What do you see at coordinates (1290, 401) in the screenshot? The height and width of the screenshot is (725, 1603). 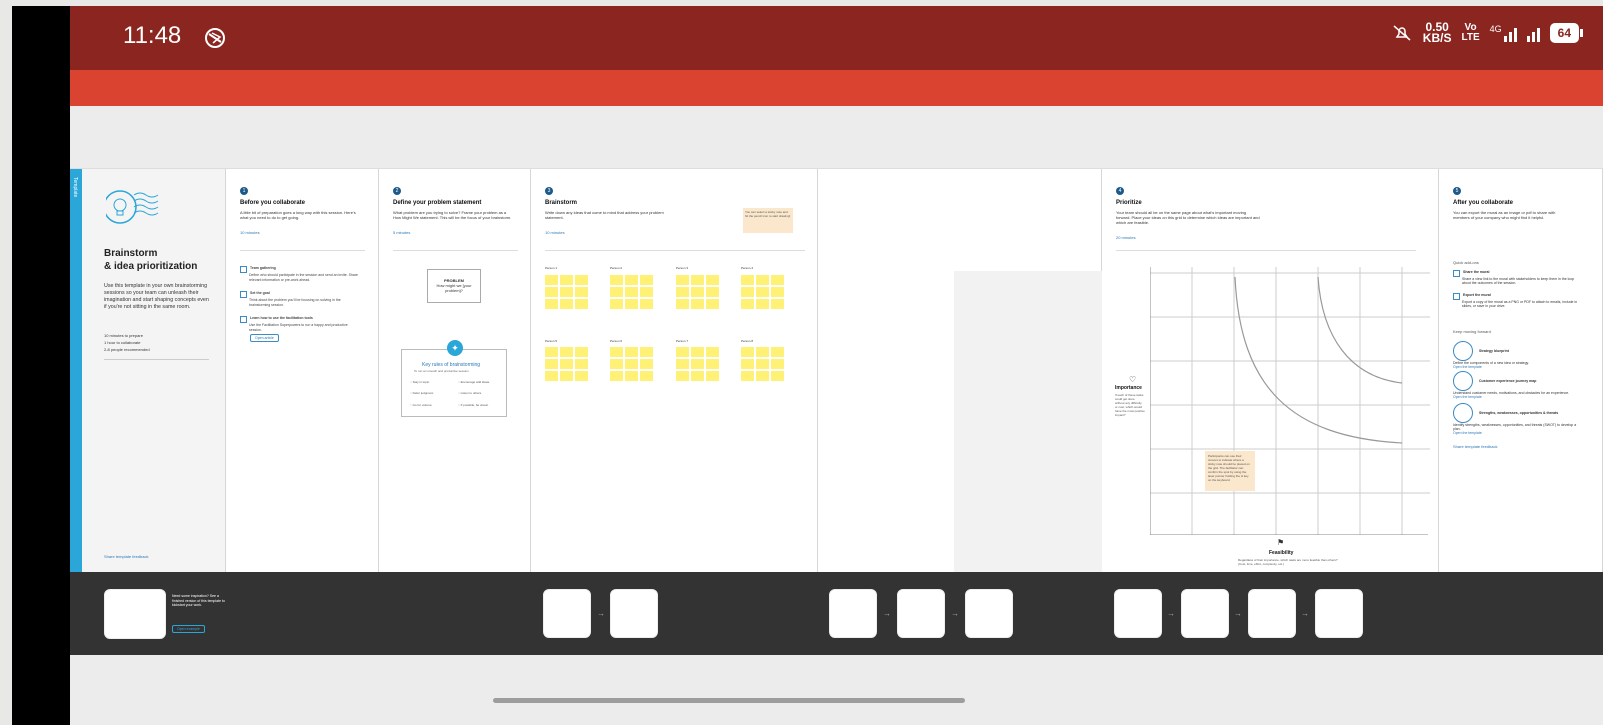 I see `prioritization-grid` at bounding box center [1290, 401].